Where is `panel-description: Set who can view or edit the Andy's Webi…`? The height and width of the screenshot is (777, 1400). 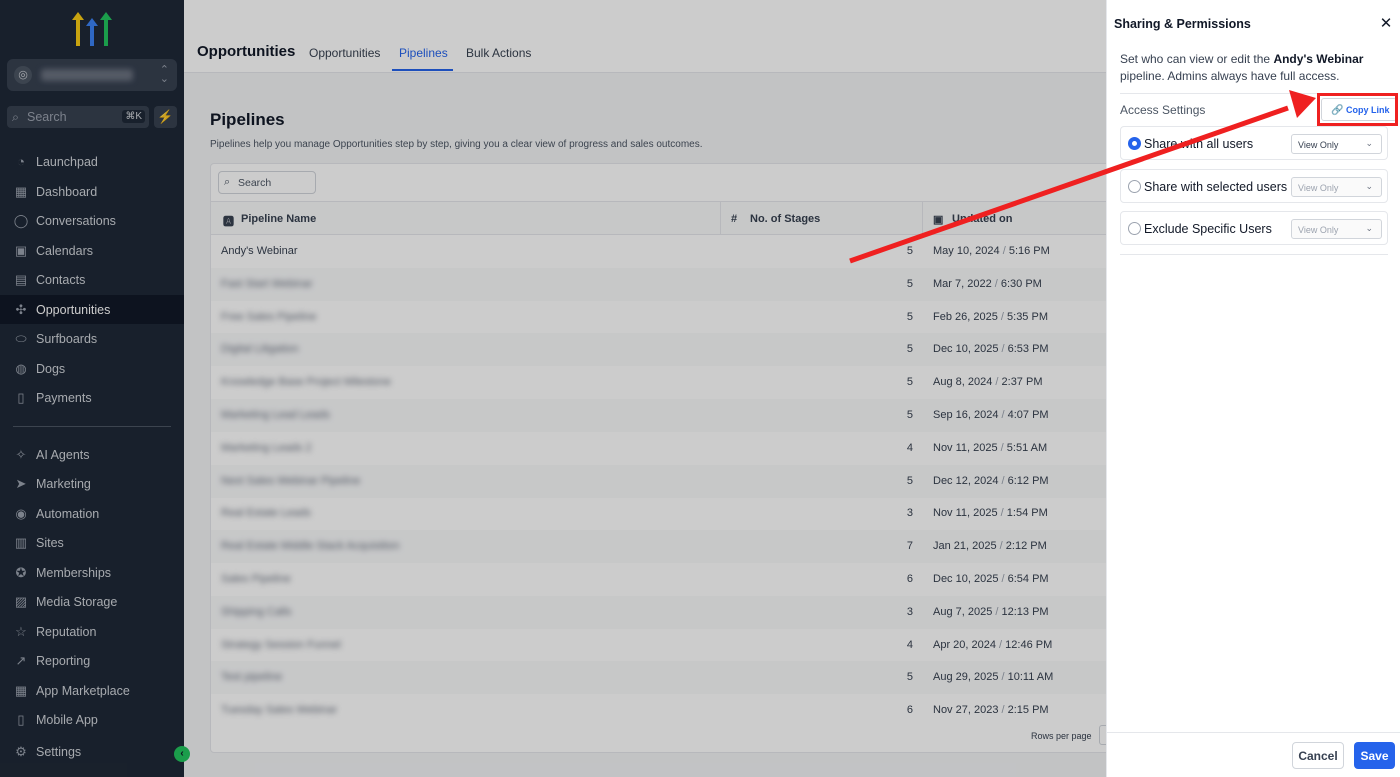
panel-description: Set who can view or edit the Andy's Webi… is located at coordinates (1255, 68).